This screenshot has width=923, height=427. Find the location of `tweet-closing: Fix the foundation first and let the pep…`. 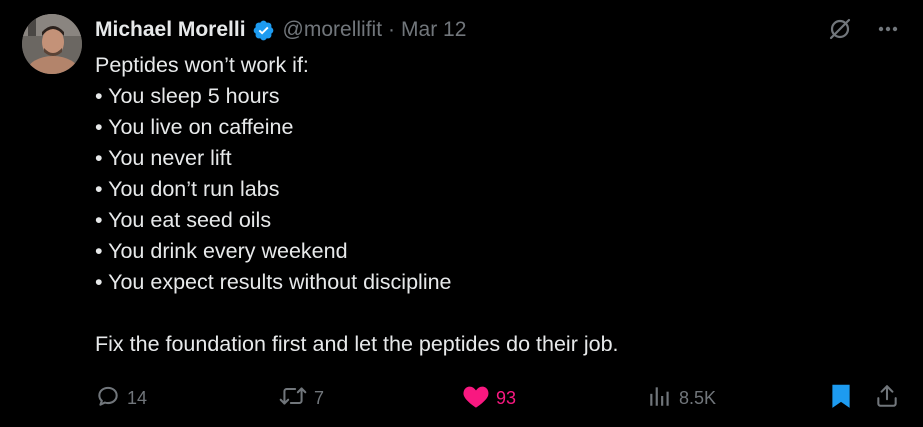

tweet-closing: Fix the foundation first and let the pep… is located at coordinates (357, 344).